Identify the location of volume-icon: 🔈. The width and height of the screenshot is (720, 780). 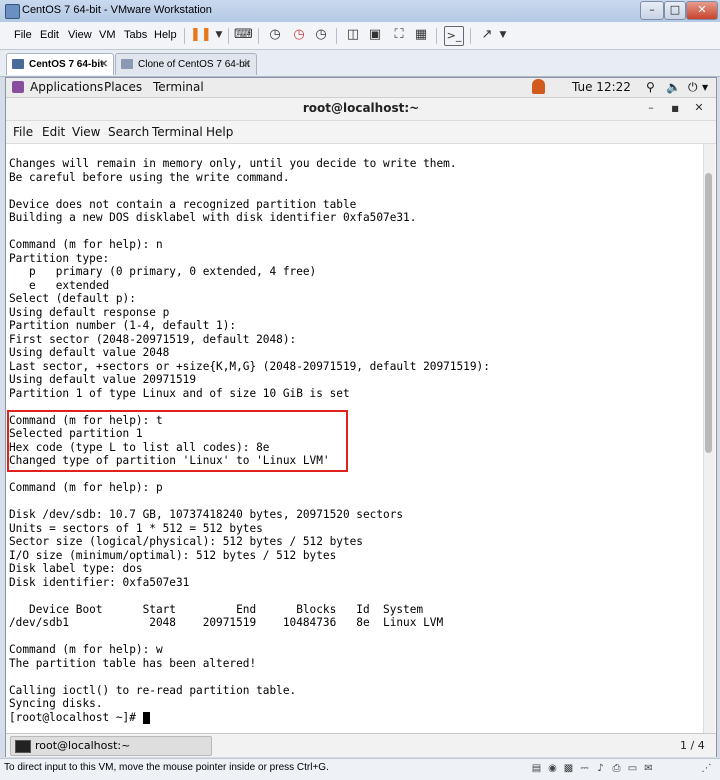
(673, 87).